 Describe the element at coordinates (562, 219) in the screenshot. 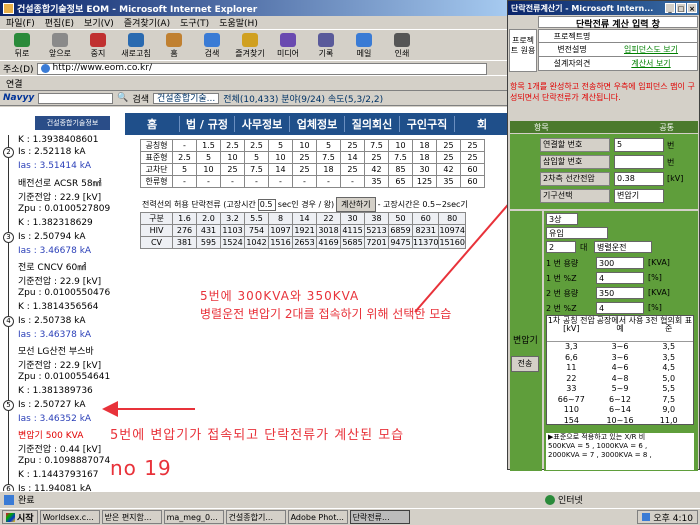

I see `phase-select: 3상` at that location.